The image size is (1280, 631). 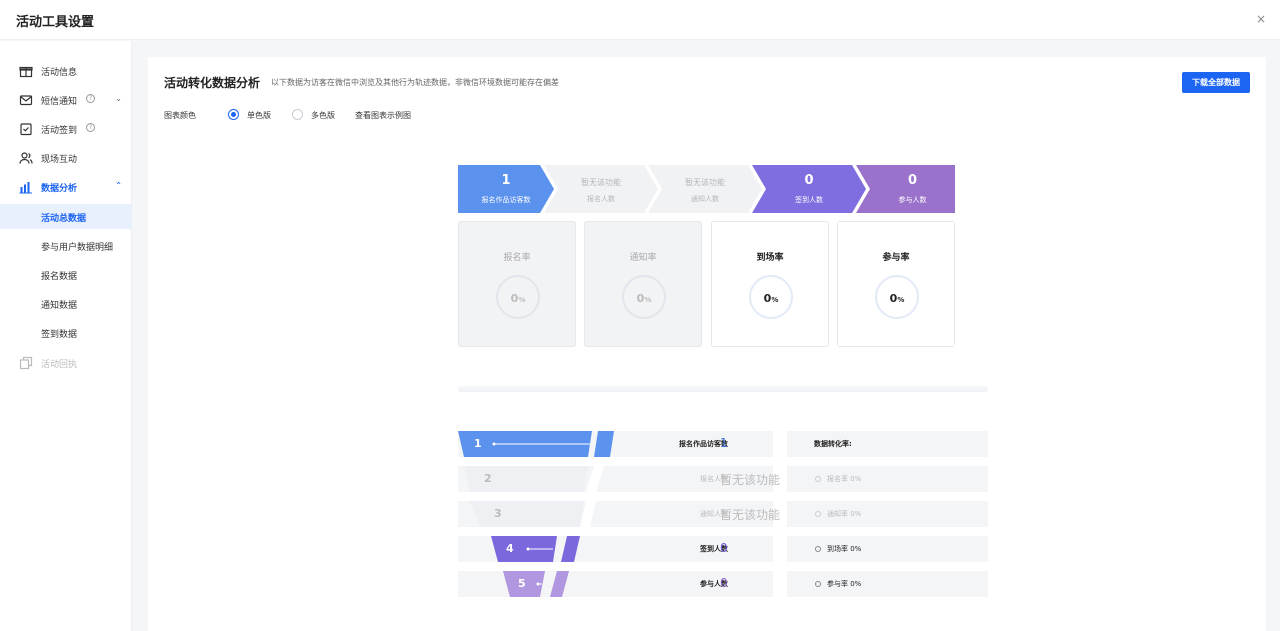 What do you see at coordinates (643, 258) in the screenshot?
I see `rate-card-title: 通知率` at bounding box center [643, 258].